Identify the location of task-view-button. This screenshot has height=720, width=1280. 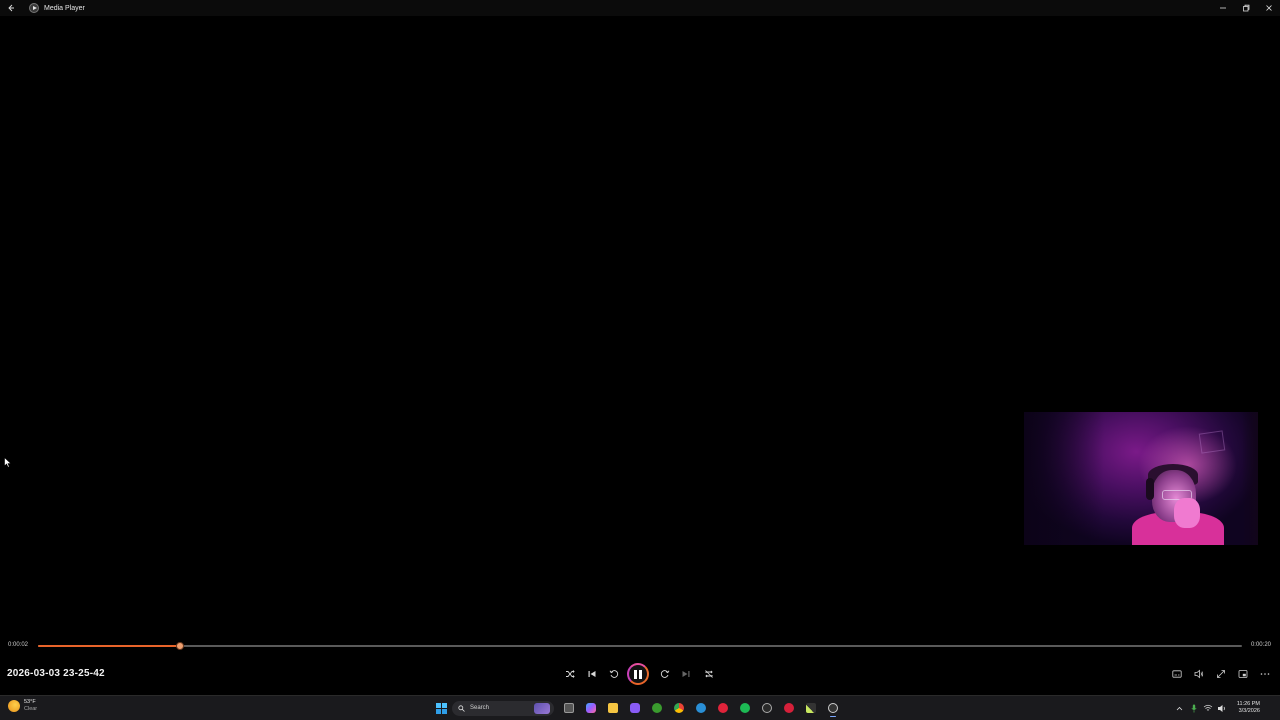
(569, 708).